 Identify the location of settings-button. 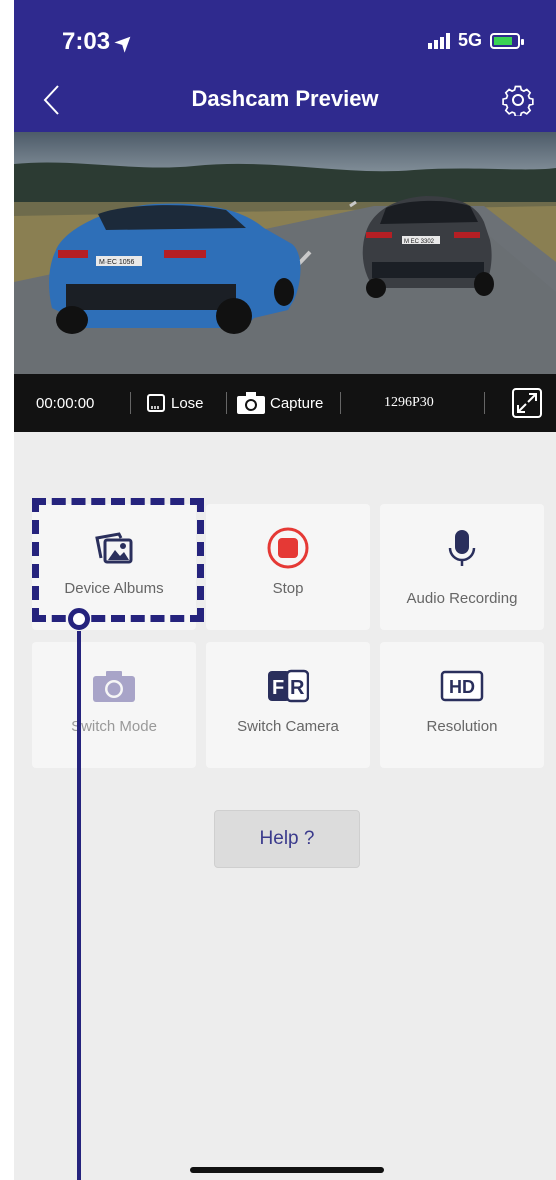
(518, 101).